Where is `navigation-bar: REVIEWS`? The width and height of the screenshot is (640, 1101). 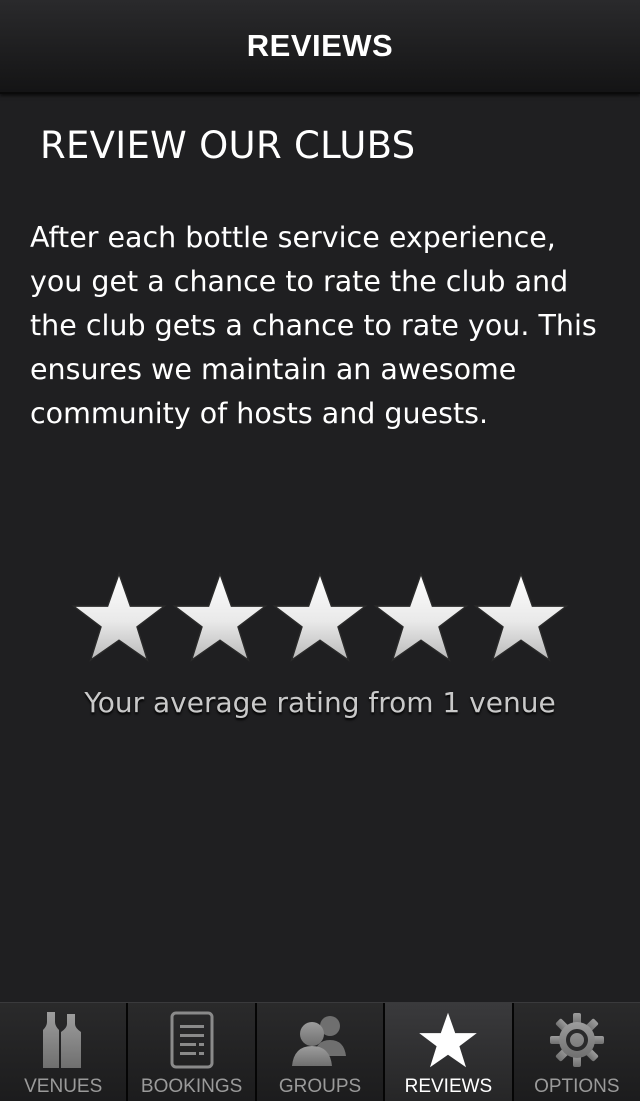
navigation-bar: REVIEWS is located at coordinates (320, 47).